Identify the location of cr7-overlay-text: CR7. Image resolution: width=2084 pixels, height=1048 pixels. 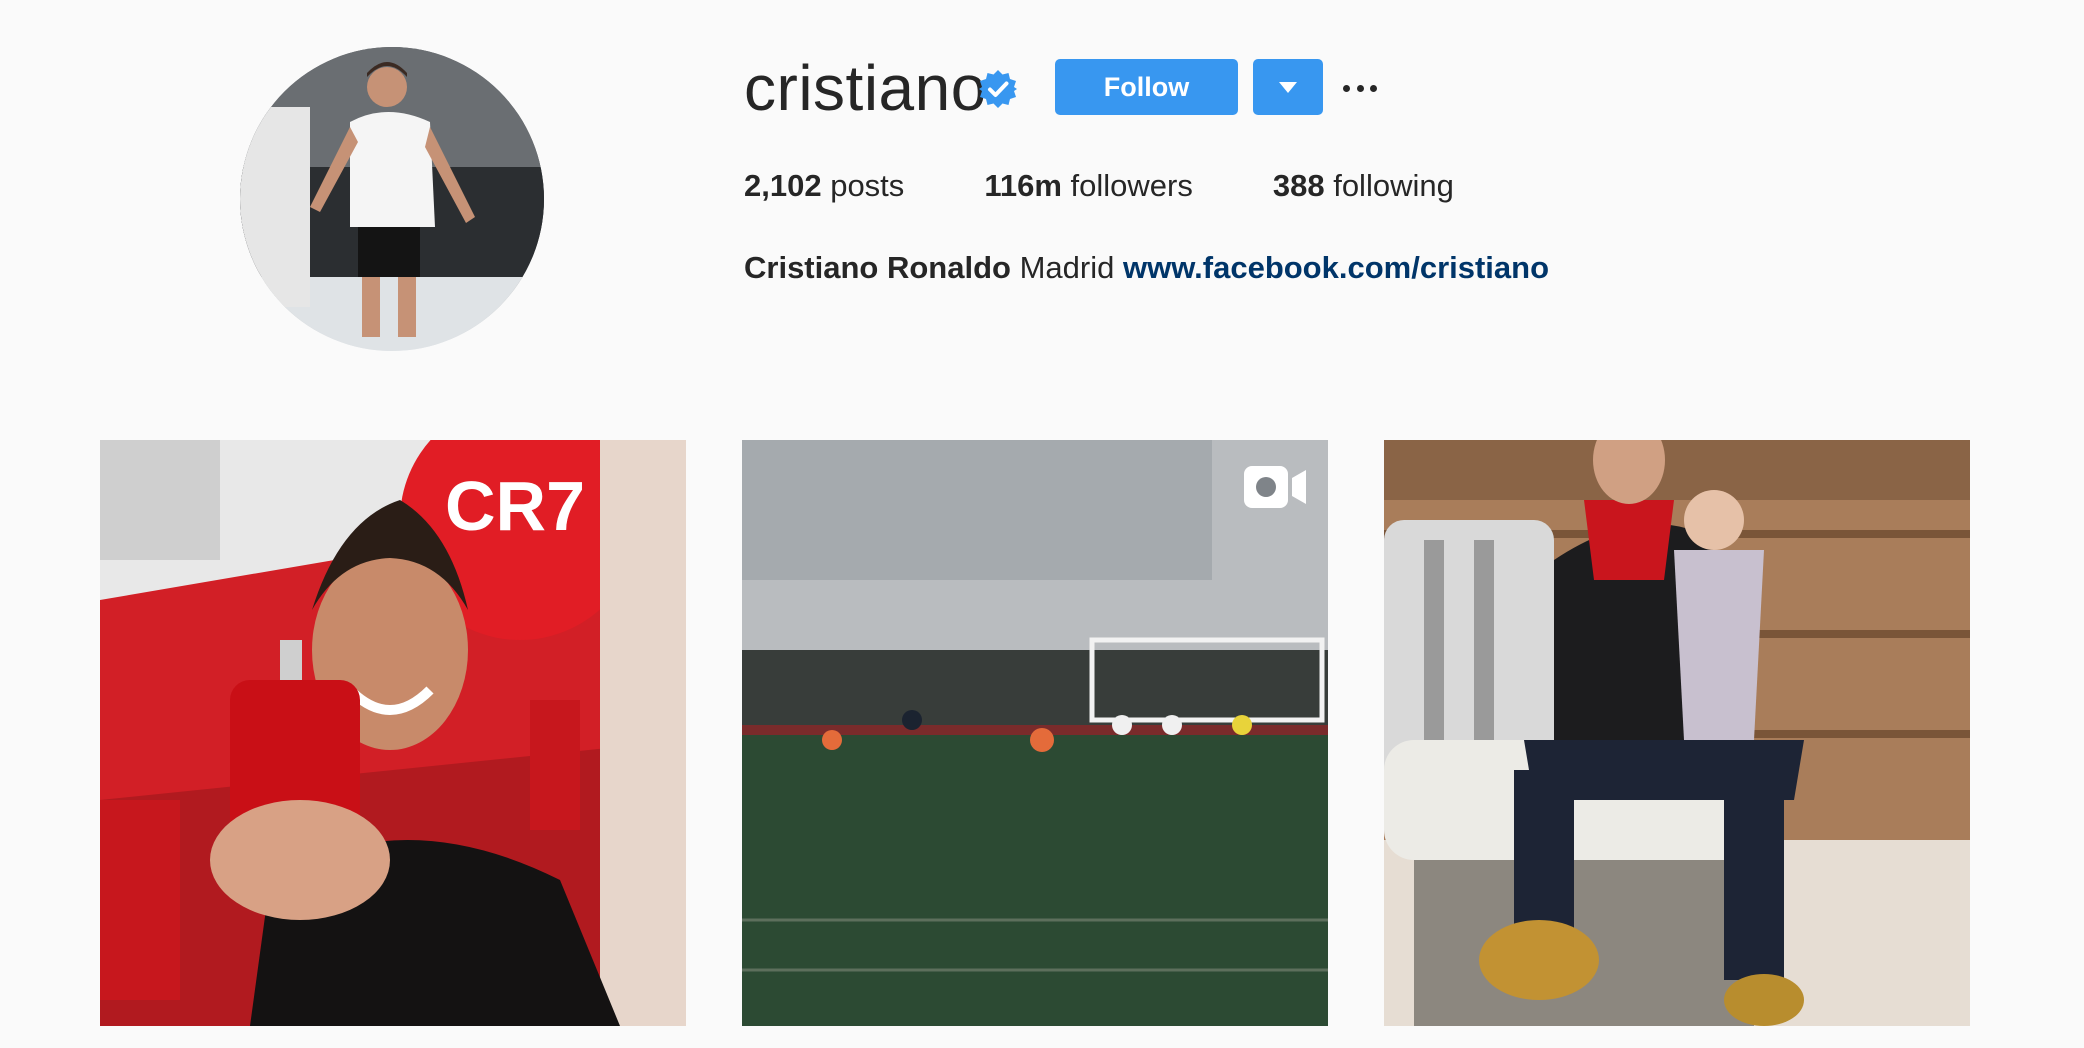
(515, 506).